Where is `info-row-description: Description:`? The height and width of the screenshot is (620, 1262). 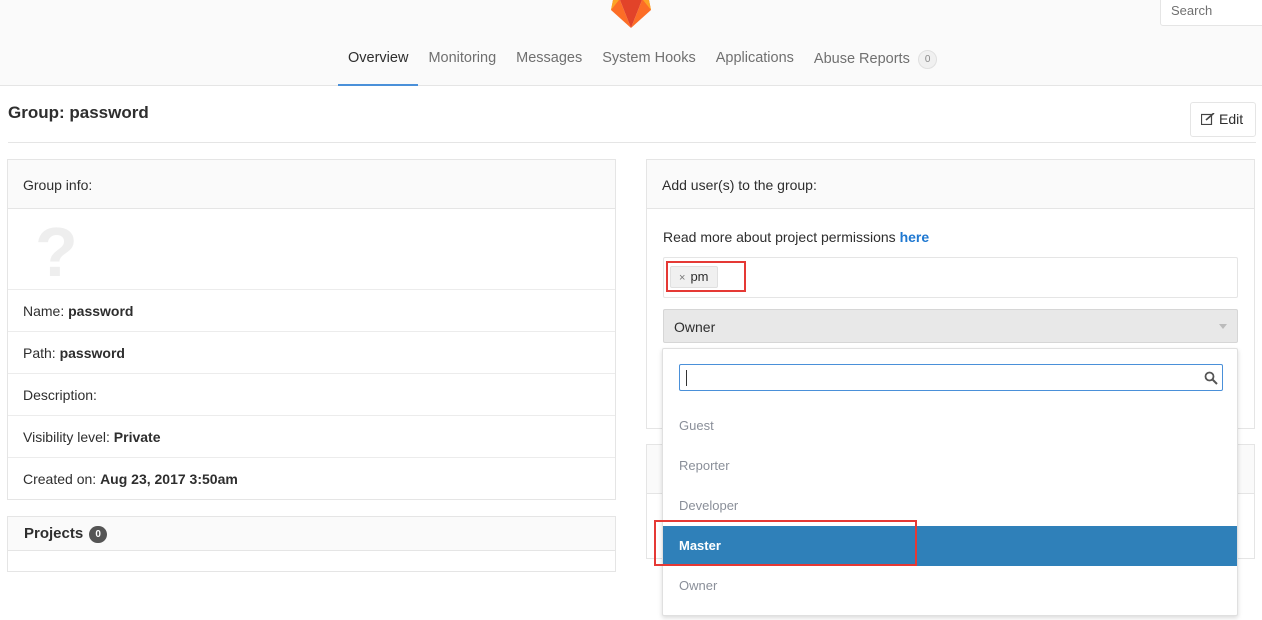 info-row-description: Description: is located at coordinates (311, 395).